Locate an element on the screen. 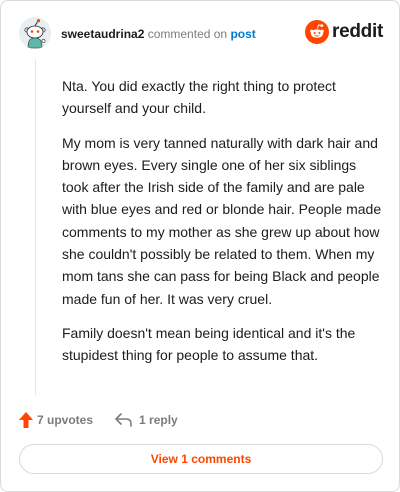 This screenshot has width=400, height=492. reply-arrow-icon is located at coordinates (123, 420).